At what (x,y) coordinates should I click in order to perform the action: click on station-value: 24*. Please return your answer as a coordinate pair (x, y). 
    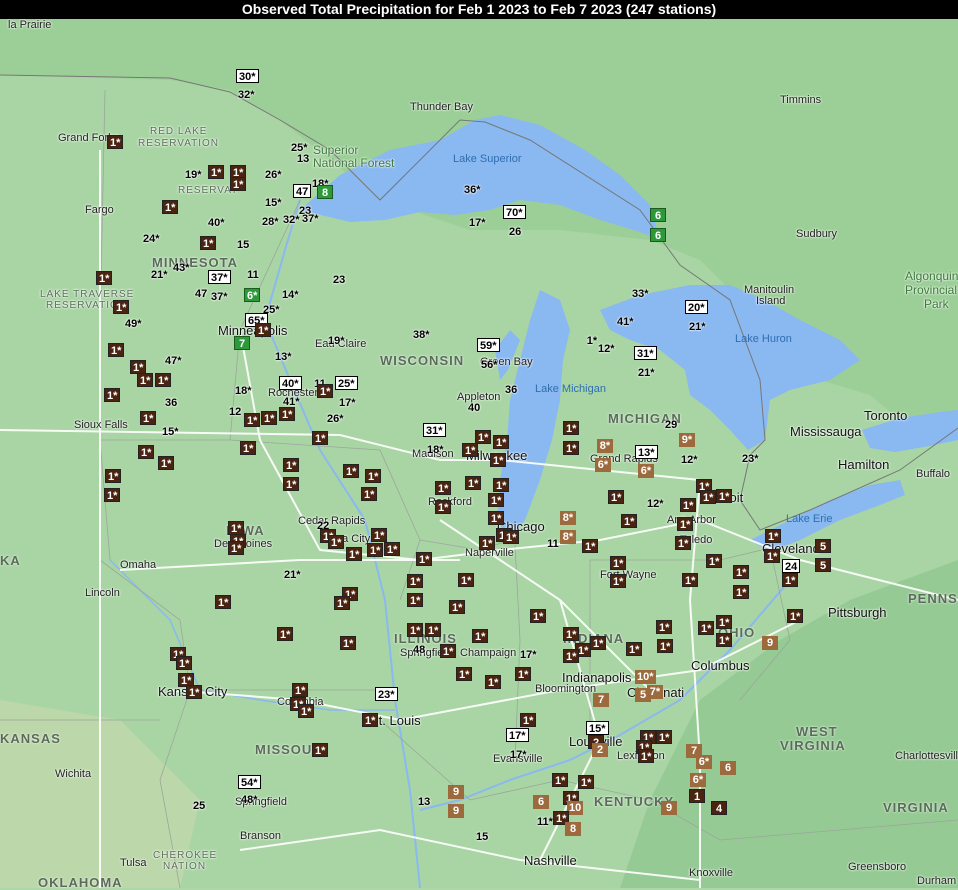
    Looking at the image, I should click on (151, 239).